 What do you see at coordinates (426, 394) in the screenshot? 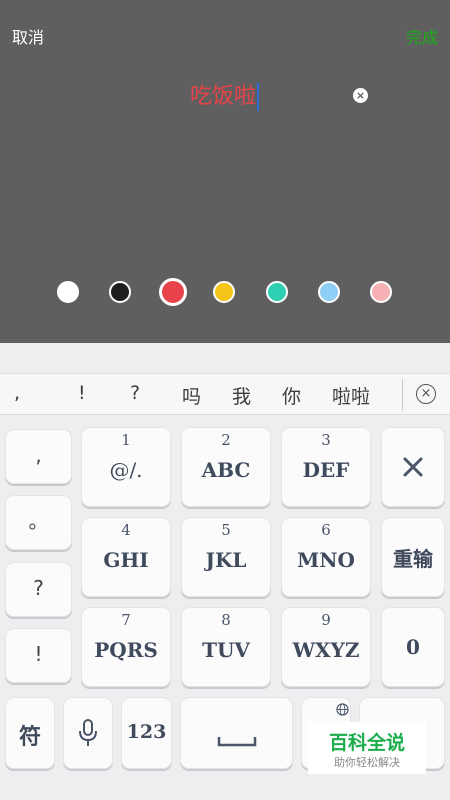
I see `candidate-delete-icon: ×` at bounding box center [426, 394].